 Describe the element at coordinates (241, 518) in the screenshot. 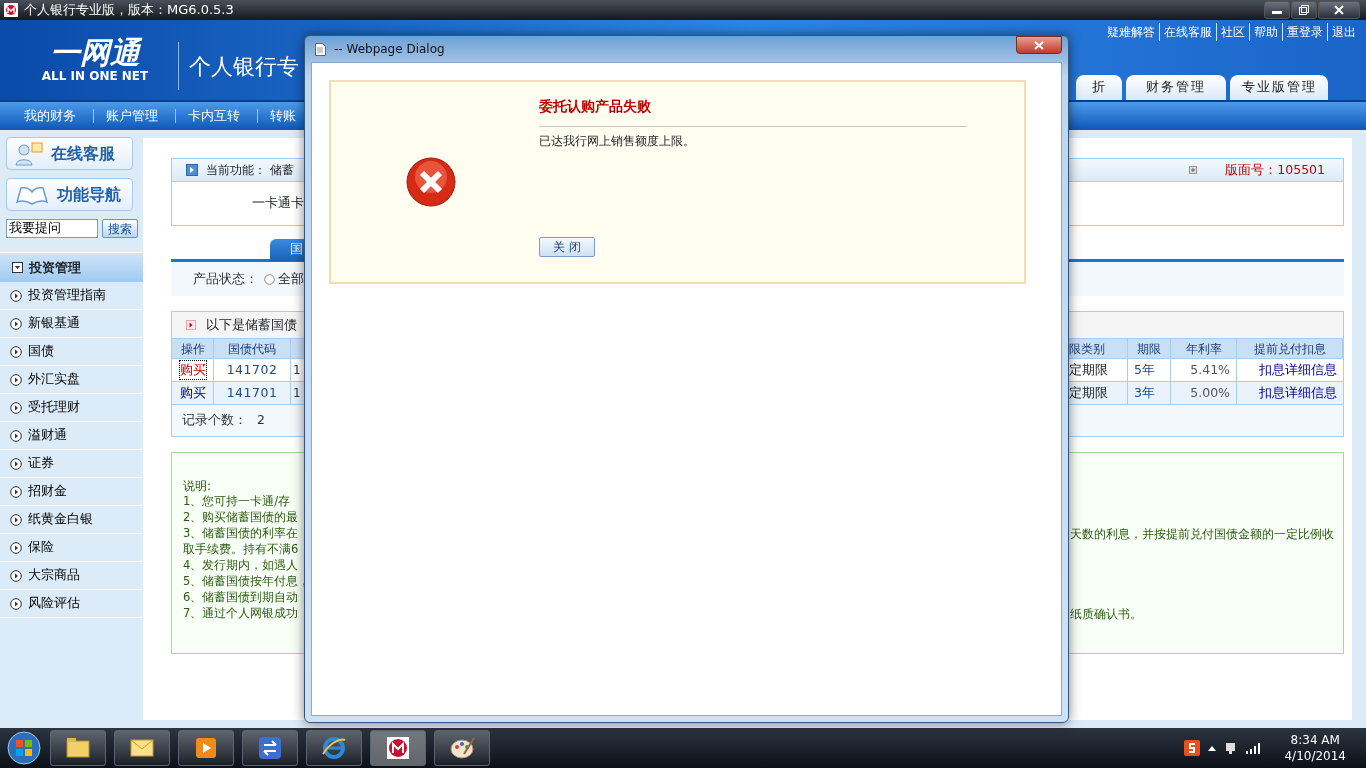

I see `notes-text: 2、购买储蓄国债的最` at that location.